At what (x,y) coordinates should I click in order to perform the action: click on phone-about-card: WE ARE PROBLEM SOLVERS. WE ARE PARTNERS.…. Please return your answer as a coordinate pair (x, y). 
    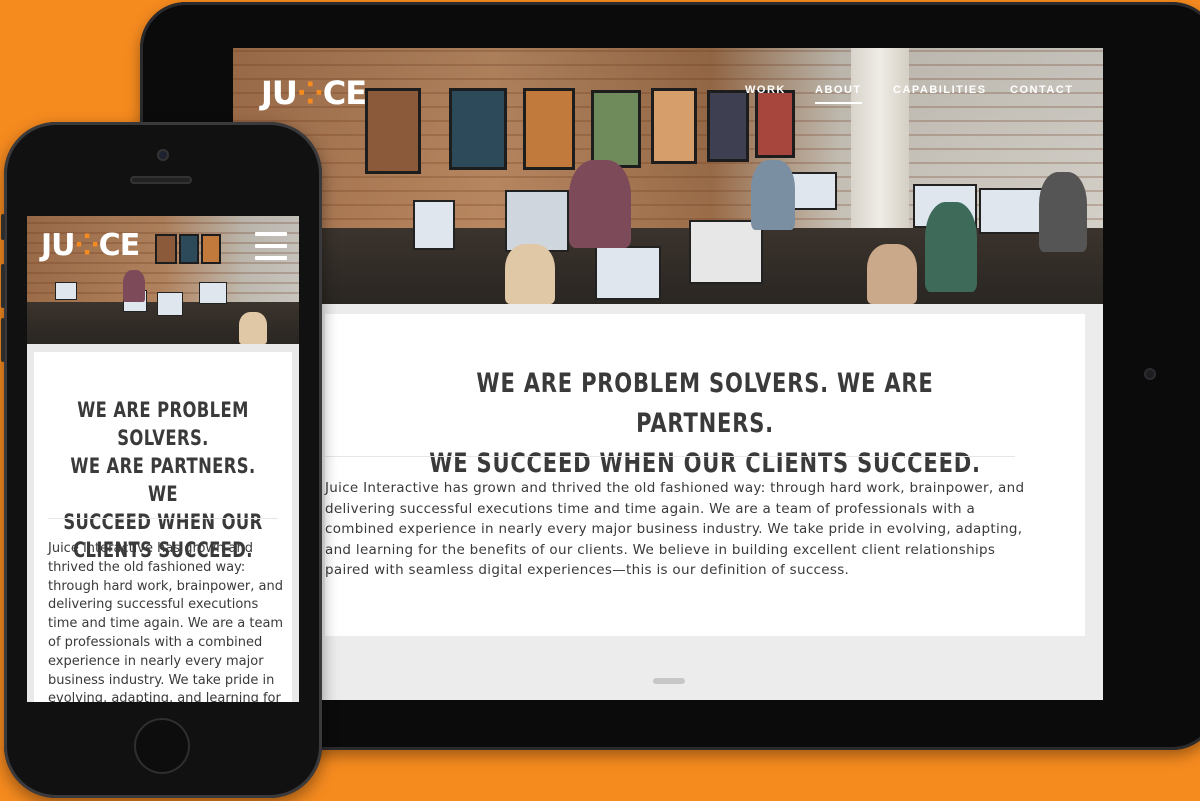
    Looking at the image, I should click on (163, 527).